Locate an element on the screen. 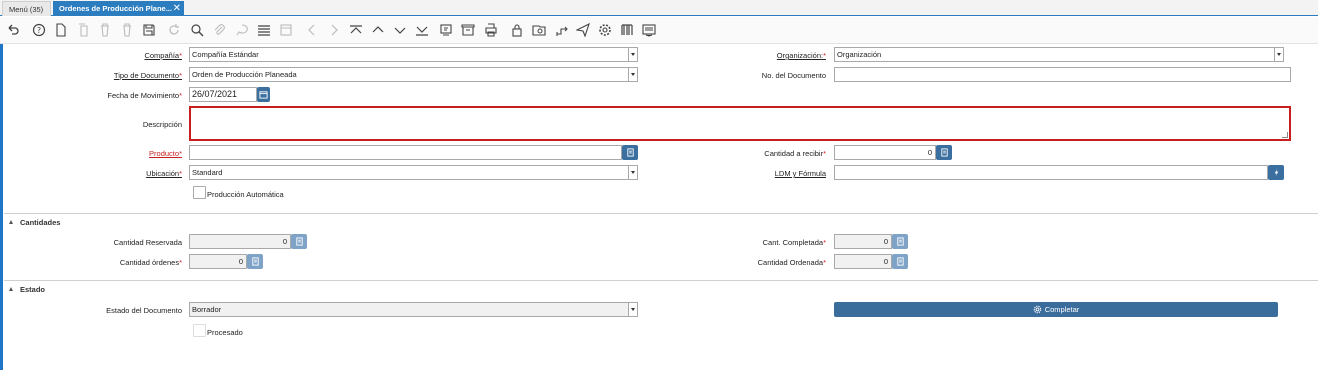 Image resolution: width=1318 pixels, height=370 pixels. settings-icon is located at coordinates (605, 30).